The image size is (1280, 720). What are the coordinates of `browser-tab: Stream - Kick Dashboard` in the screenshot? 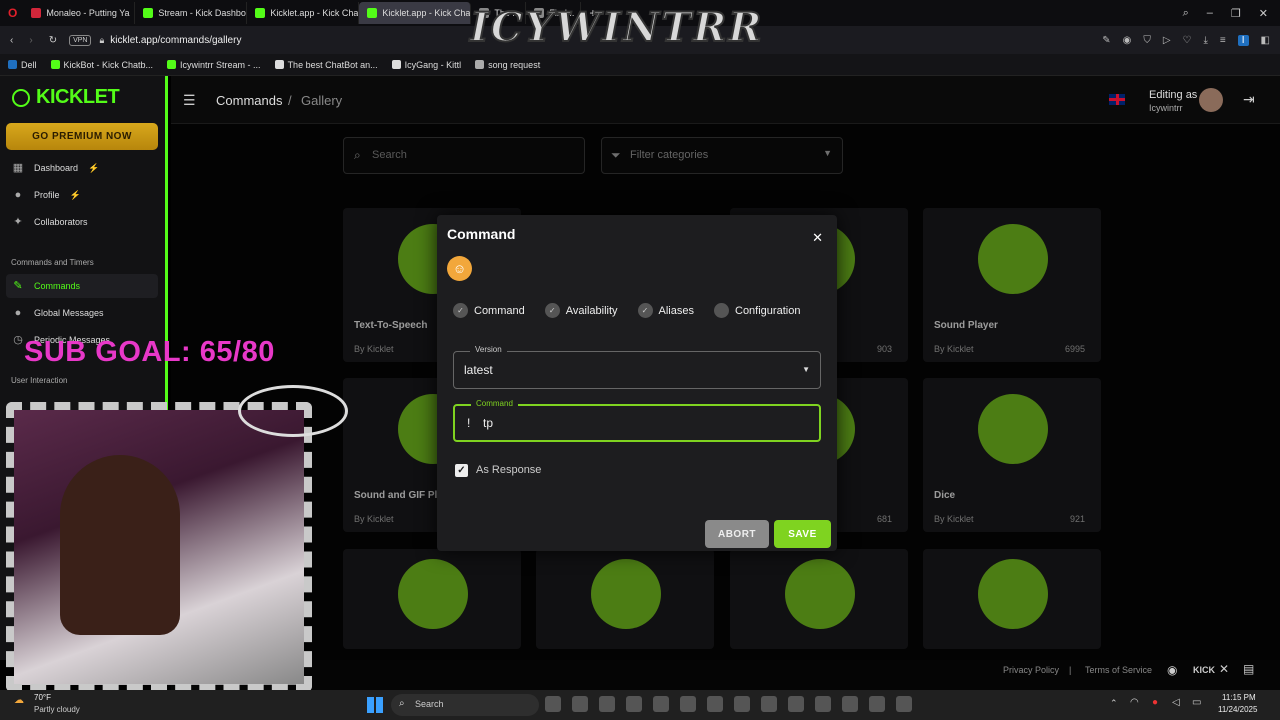 It's located at (191, 13).